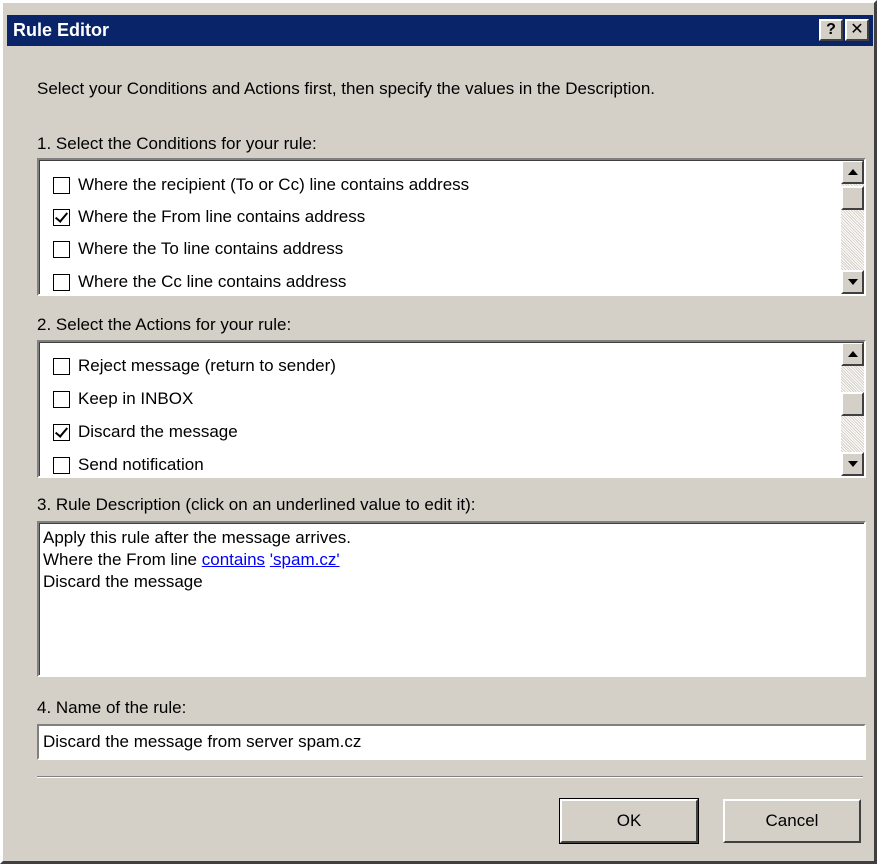  Describe the element at coordinates (123, 581) in the screenshot. I see `description-line: Discard the message` at that location.